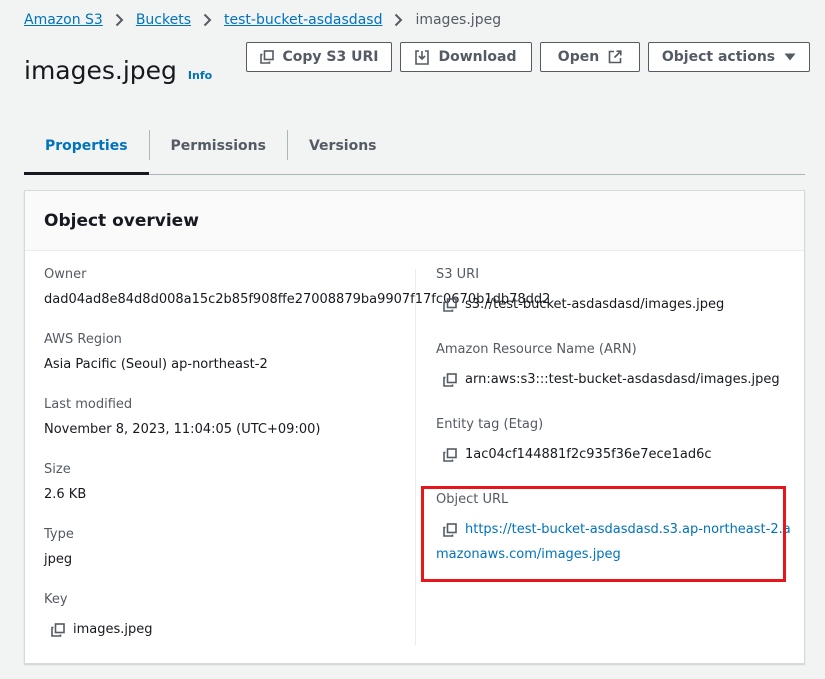 The image size is (825, 679). Describe the element at coordinates (422, 57) in the screenshot. I see `download-icon` at that location.